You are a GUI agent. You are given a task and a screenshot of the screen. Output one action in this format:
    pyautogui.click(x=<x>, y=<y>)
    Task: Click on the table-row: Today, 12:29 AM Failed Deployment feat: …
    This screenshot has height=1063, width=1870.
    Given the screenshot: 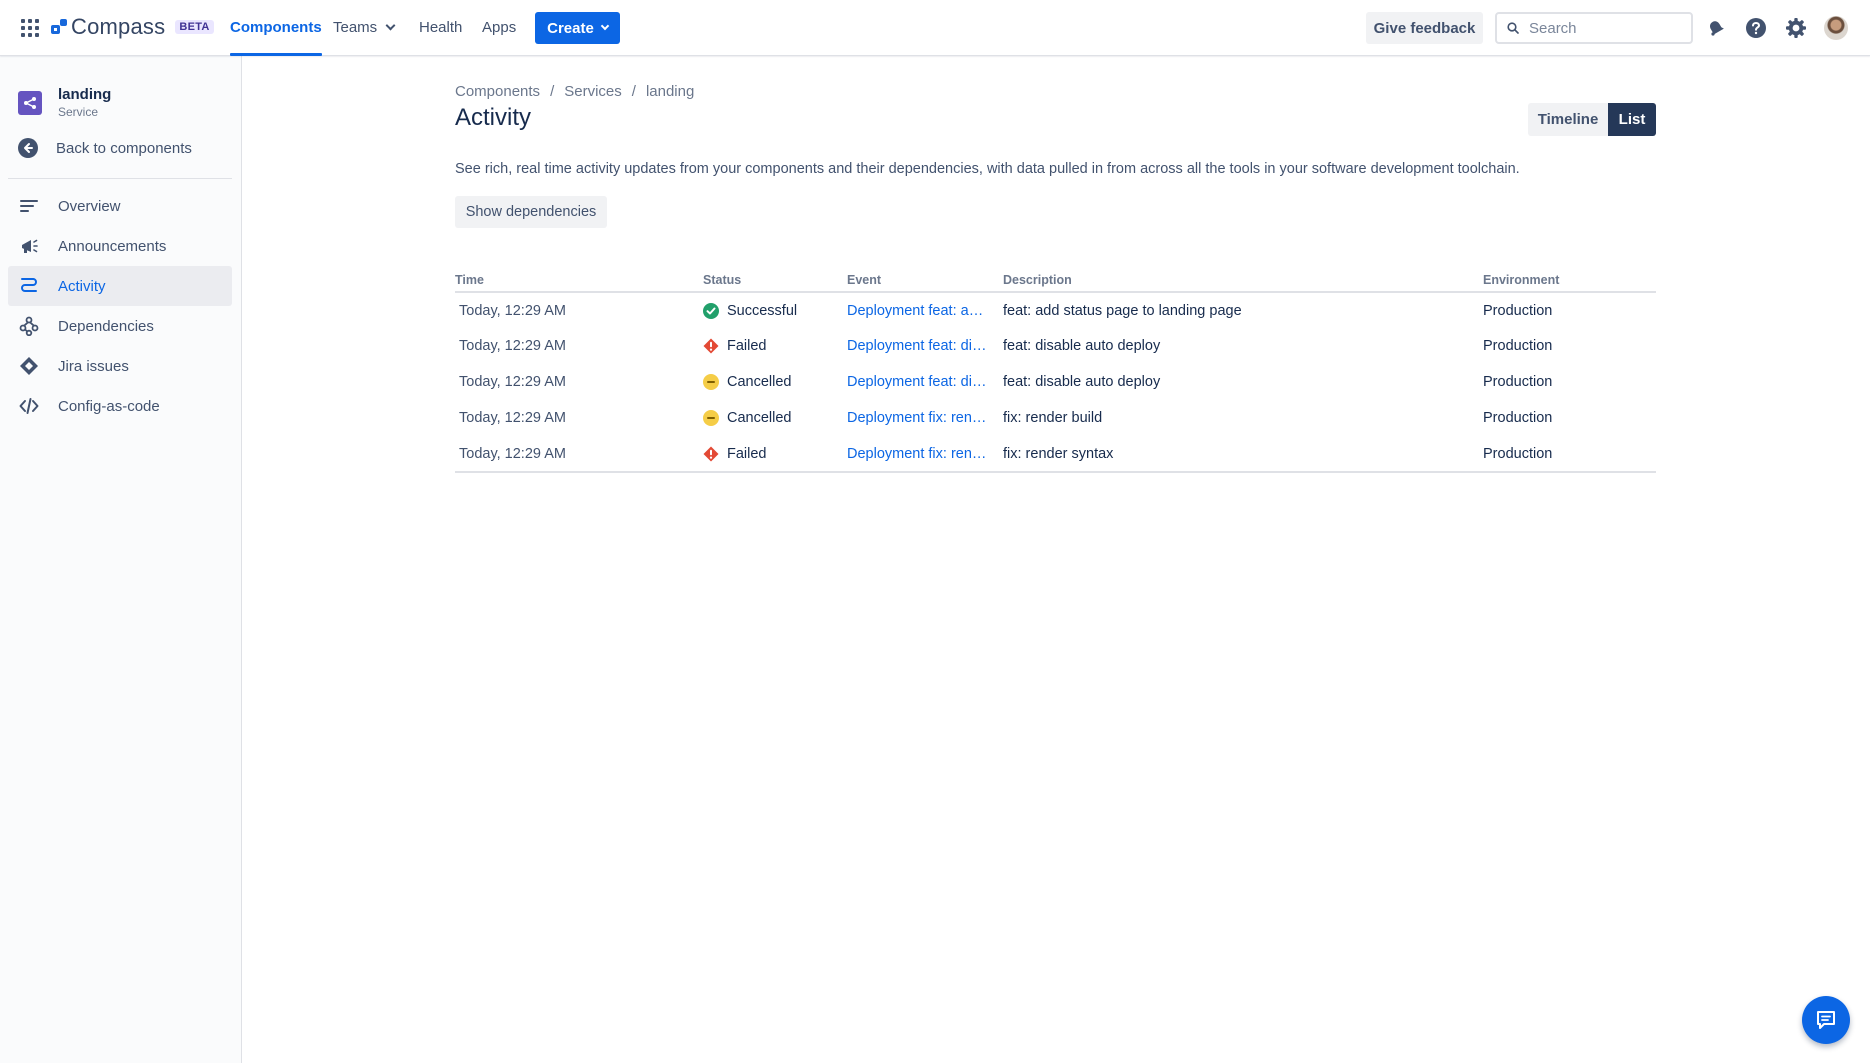 What is the action you would take?
    pyautogui.click(x=1055, y=346)
    